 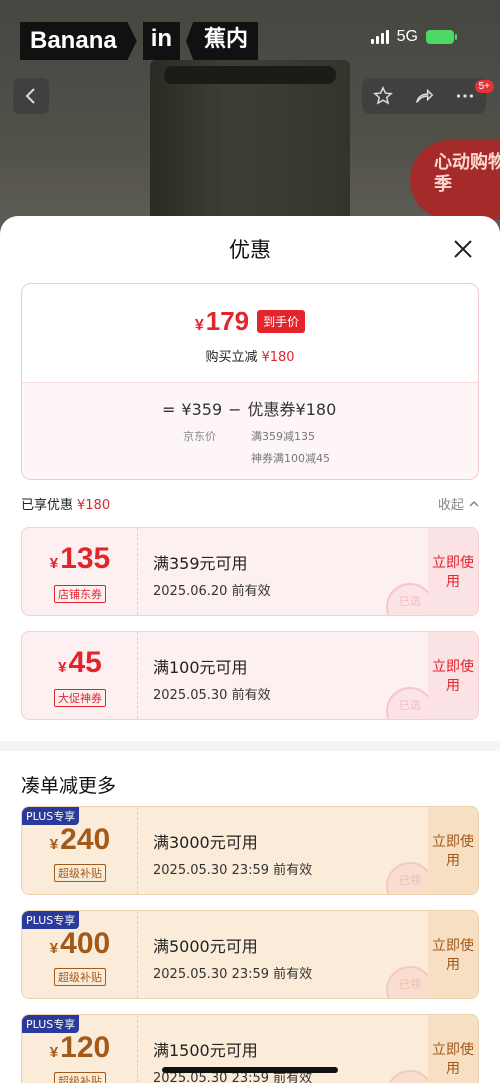 What do you see at coordinates (250, 746) in the screenshot?
I see `section-divider` at bounding box center [250, 746].